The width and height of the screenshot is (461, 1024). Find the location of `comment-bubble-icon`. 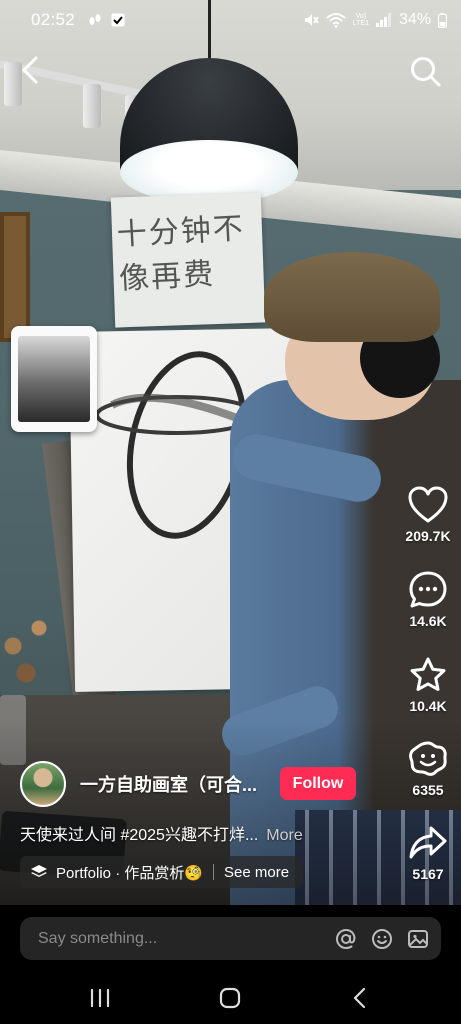

comment-bubble-icon is located at coordinates (428, 589).